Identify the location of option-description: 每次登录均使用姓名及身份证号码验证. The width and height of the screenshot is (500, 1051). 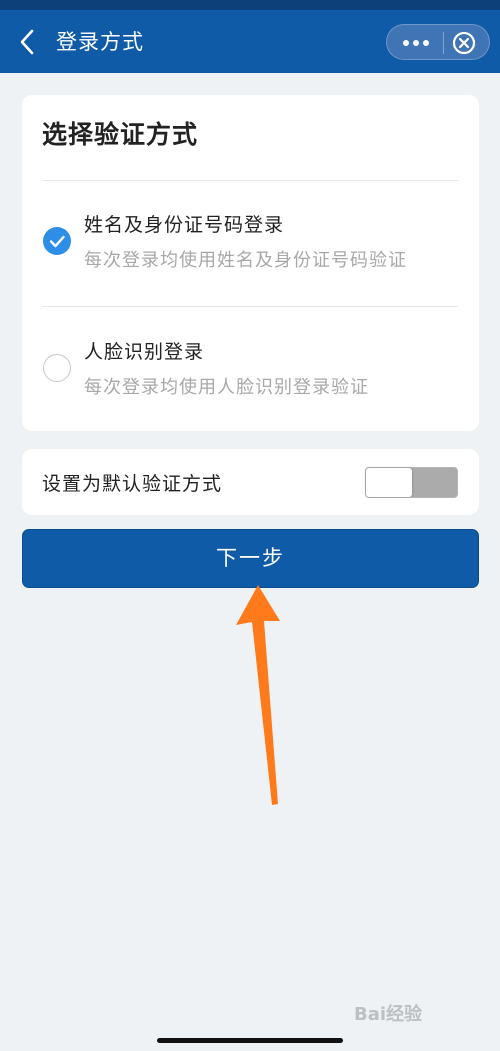
(245, 260).